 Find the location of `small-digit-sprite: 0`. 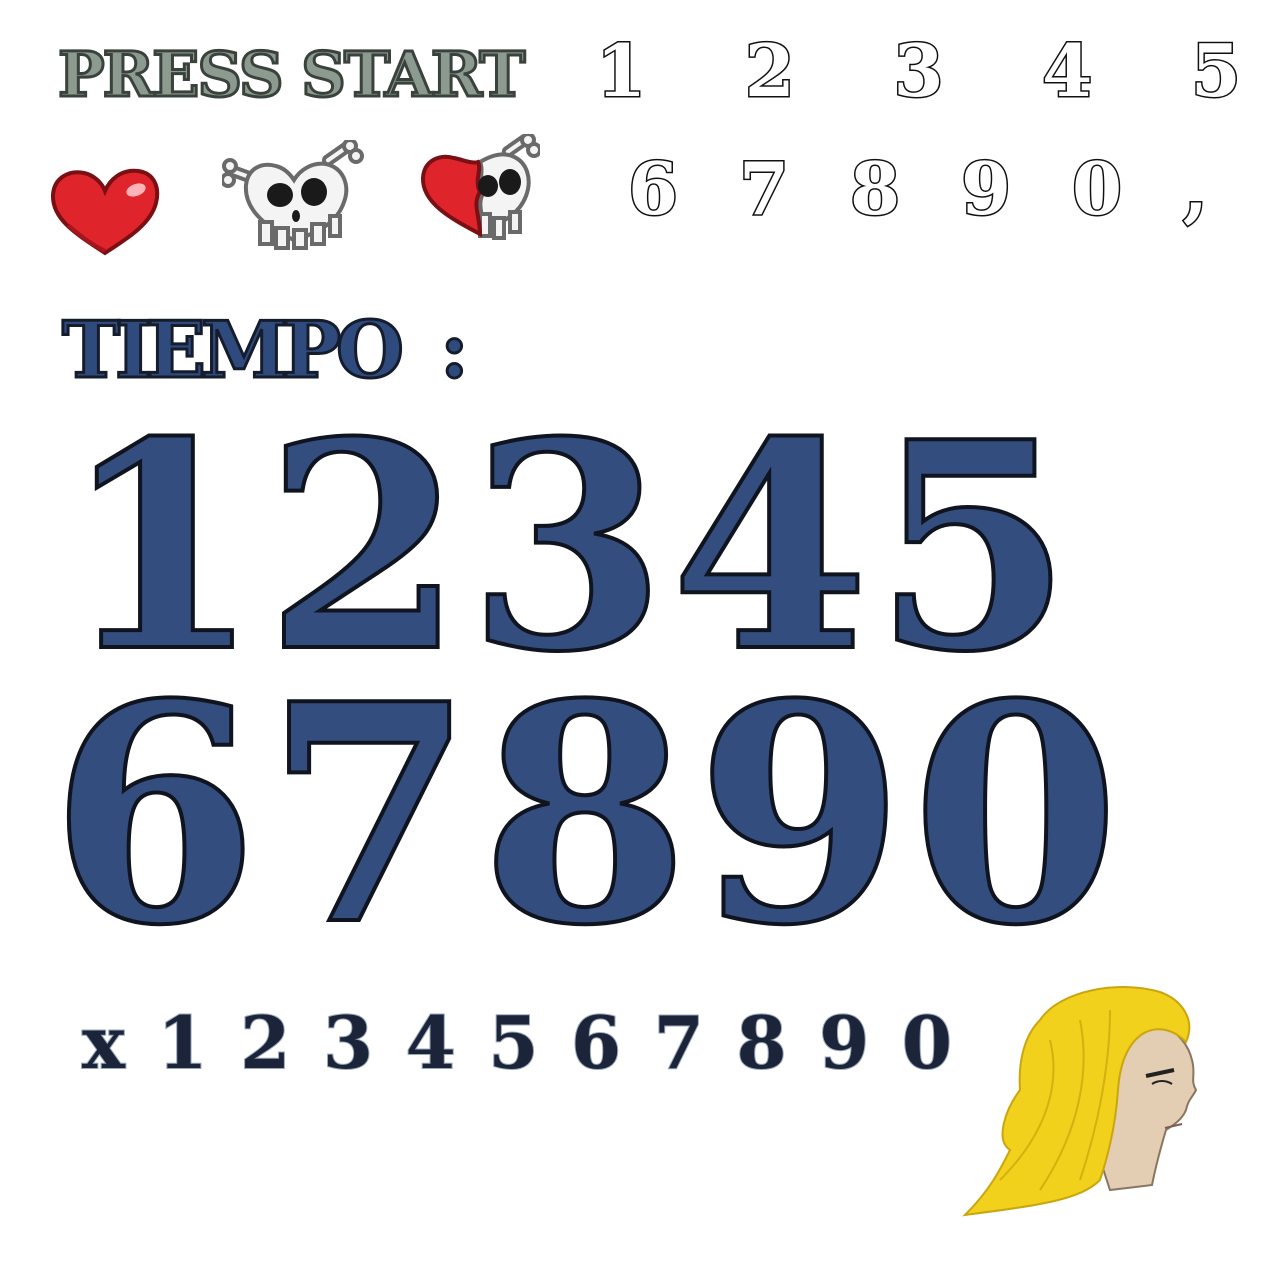

small-digit-sprite: 0 is located at coordinates (927, 1042).